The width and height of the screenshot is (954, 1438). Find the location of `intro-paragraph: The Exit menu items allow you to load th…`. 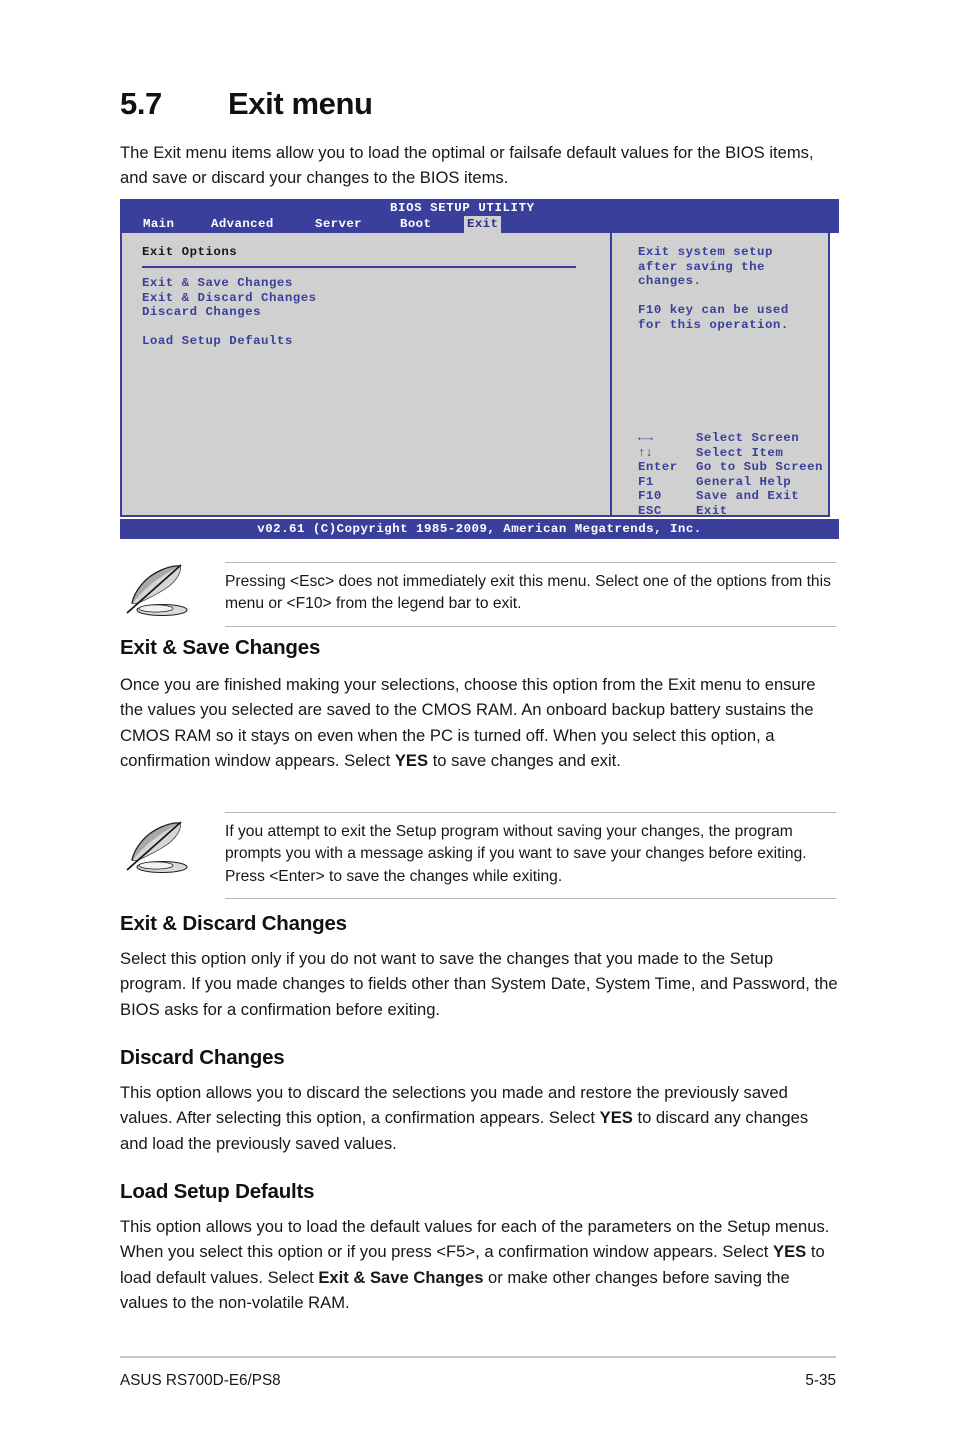

intro-paragraph: The Exit menu items allow you to load th… is located at coordinates (467, 165).